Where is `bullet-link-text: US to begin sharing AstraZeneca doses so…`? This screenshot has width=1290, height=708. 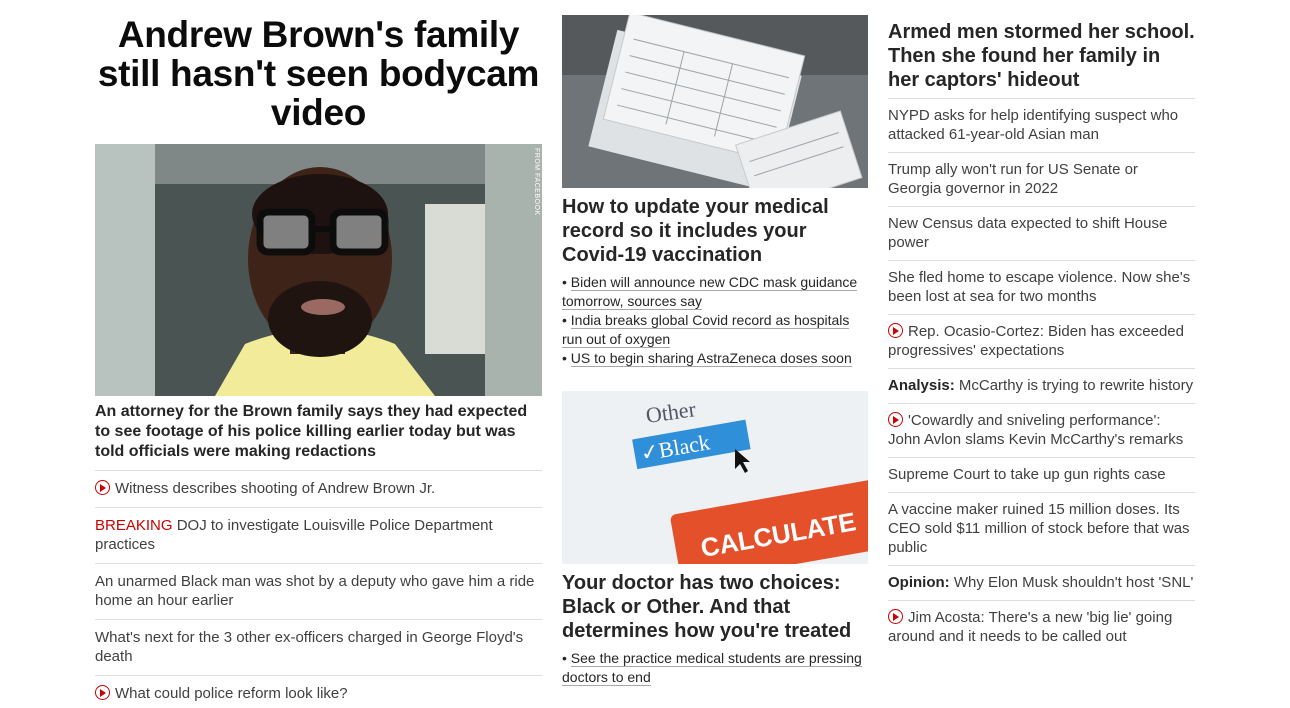
bullet-link-text: US to begin sharing AstraZeneca doses so… is located at coordinates (711, 358).